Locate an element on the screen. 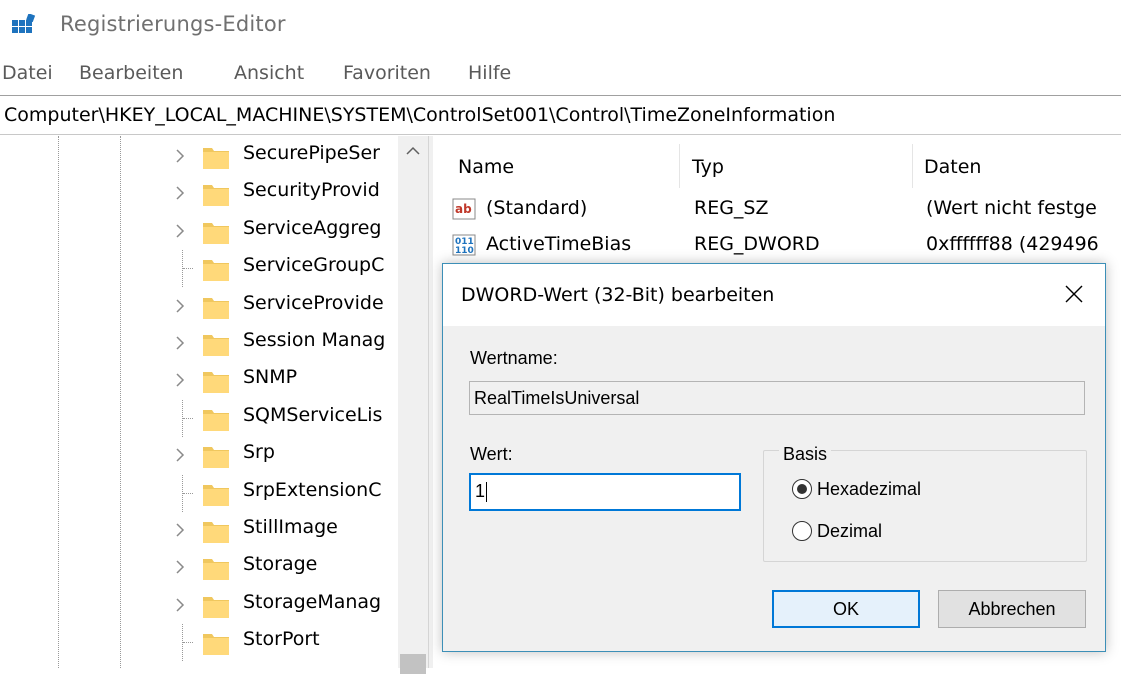 This screenshot has width=1121, height=674. tree-item: StorageManag is located at coordinates (200, 605).